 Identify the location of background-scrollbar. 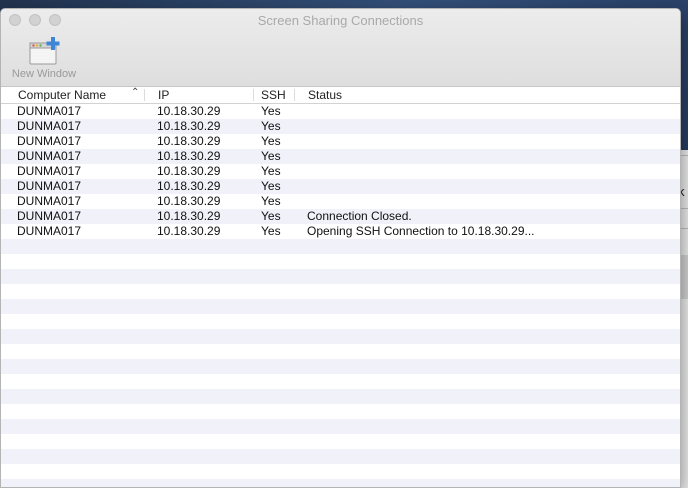
(684, 277).